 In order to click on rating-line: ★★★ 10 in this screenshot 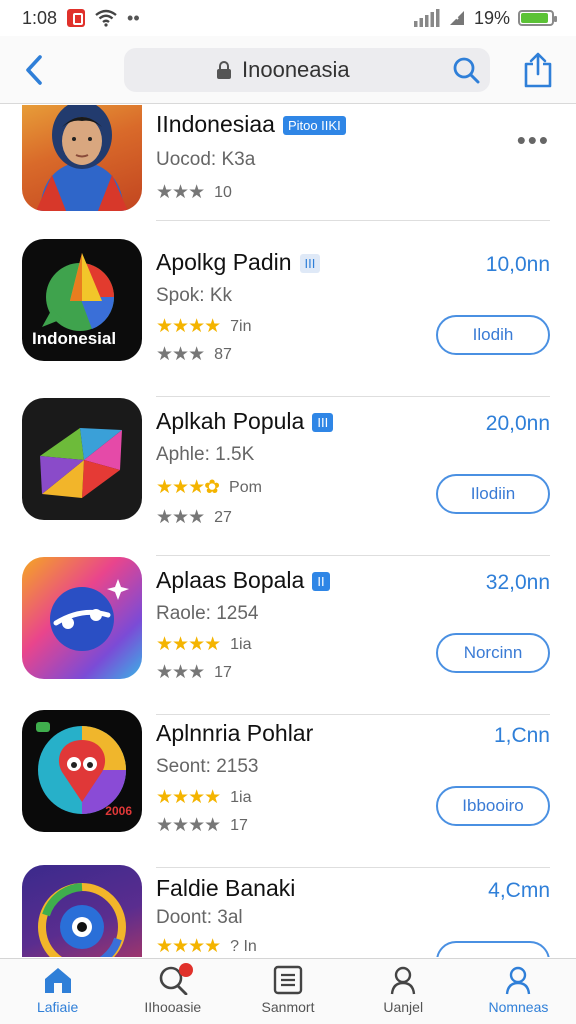, I will do `click(194, 192)`.